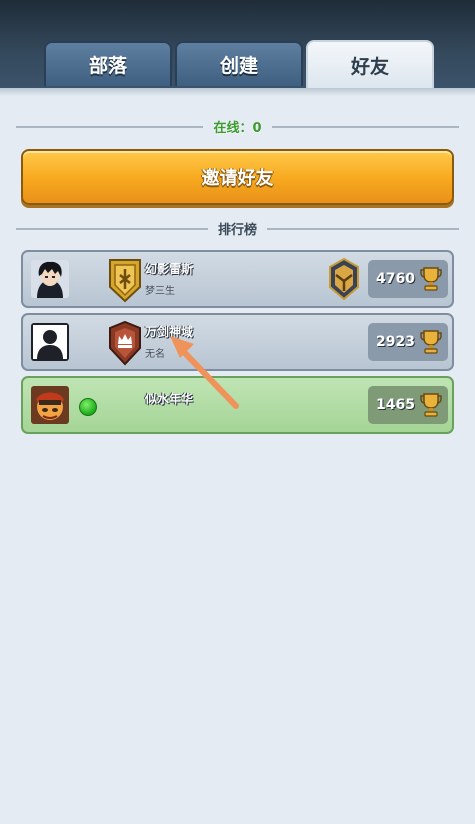  Describe the element at coordinates (237, 92) in the screenshot. I see `header-shadow` at that location.